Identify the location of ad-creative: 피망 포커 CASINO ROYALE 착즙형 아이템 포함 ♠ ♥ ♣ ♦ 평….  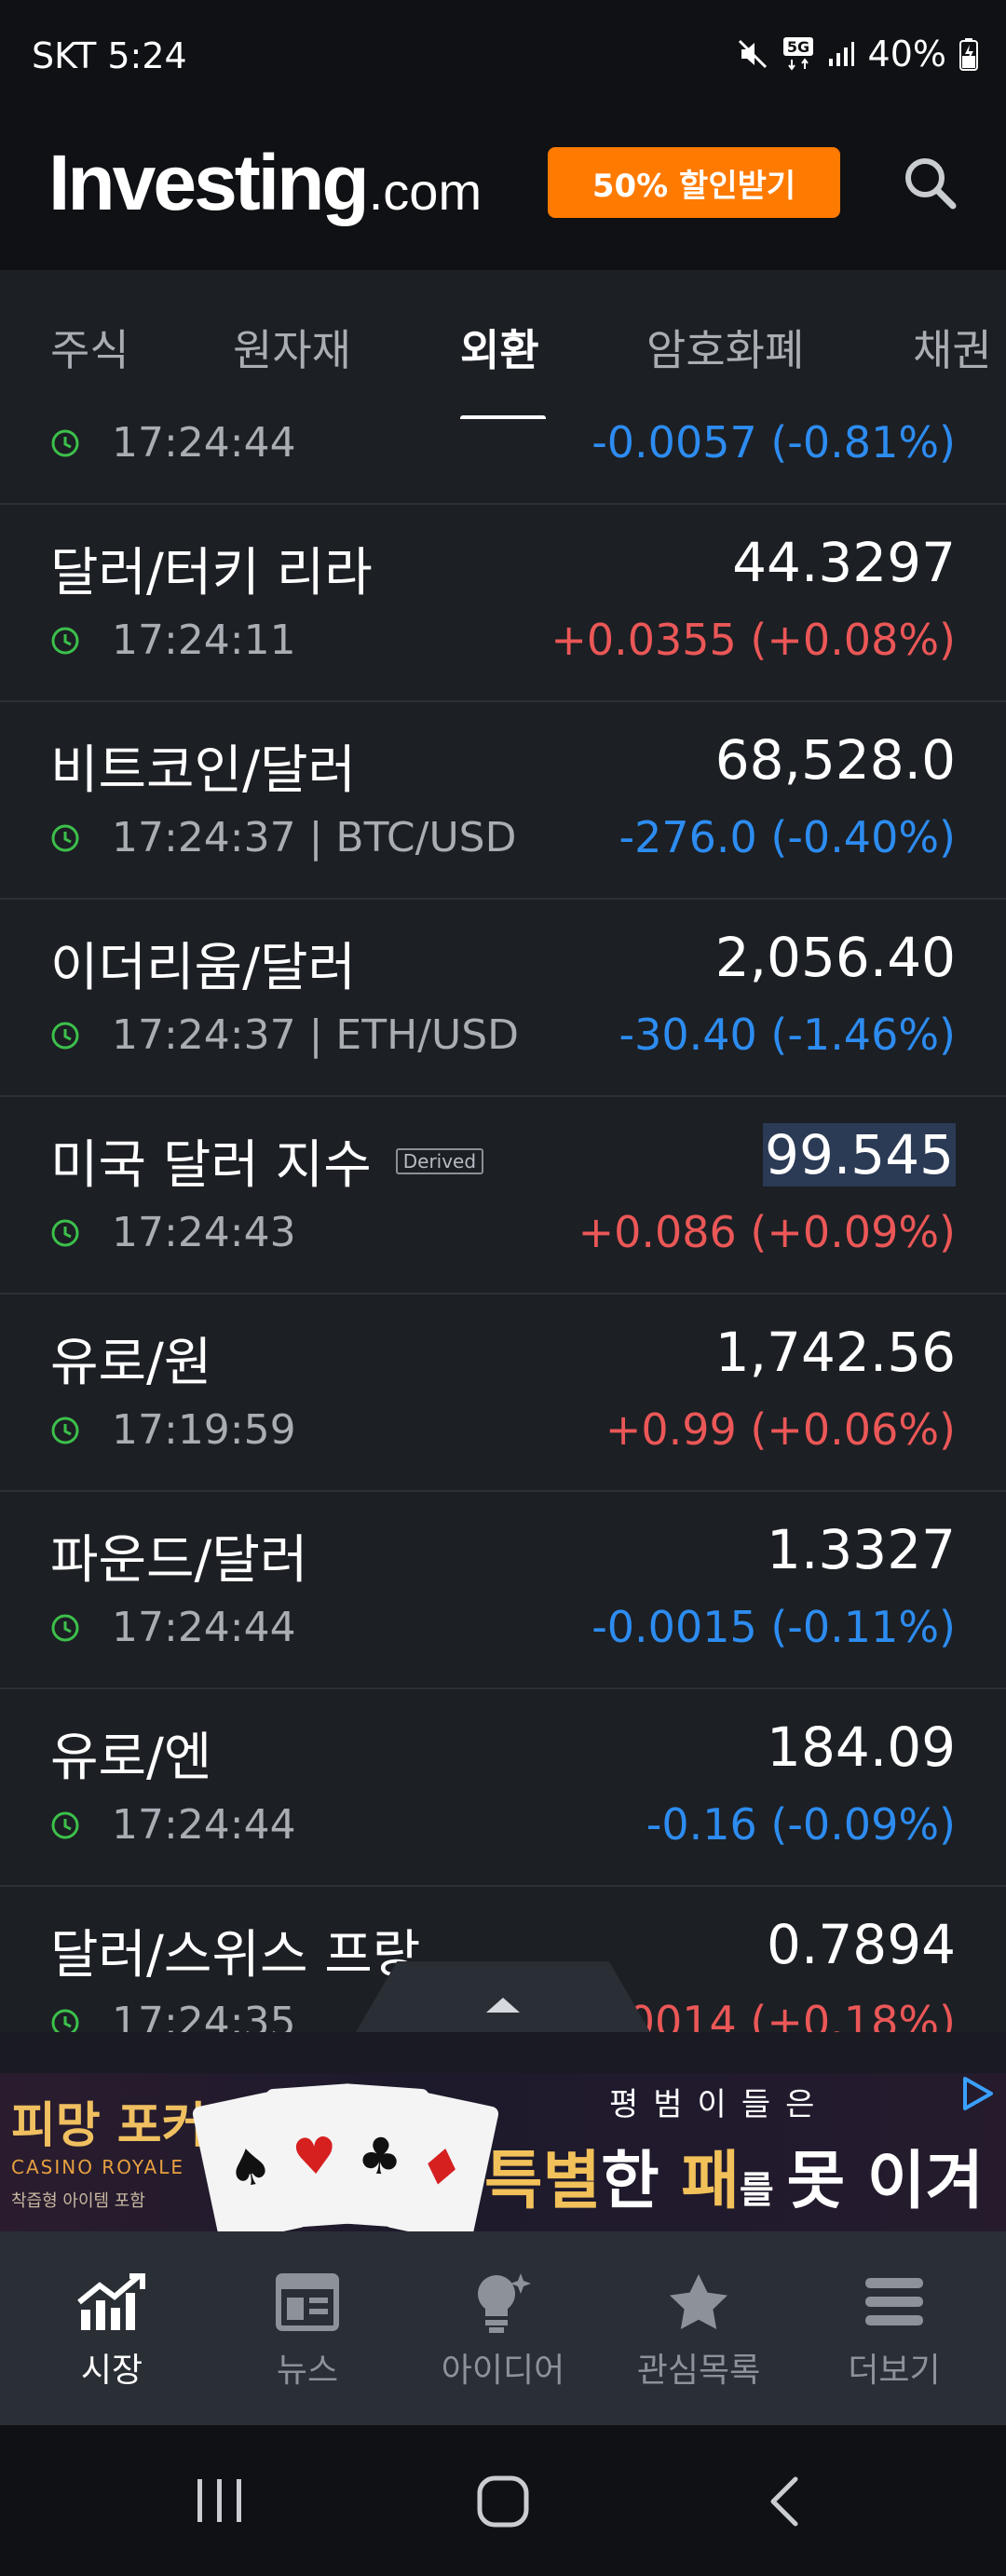
(503, 2152).